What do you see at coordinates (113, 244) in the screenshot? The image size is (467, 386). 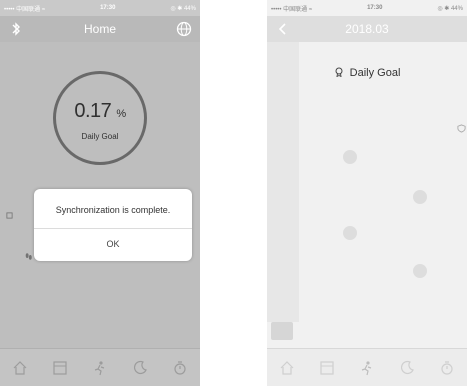 I see `ok-button: OK` at bounding box center [113, 244].